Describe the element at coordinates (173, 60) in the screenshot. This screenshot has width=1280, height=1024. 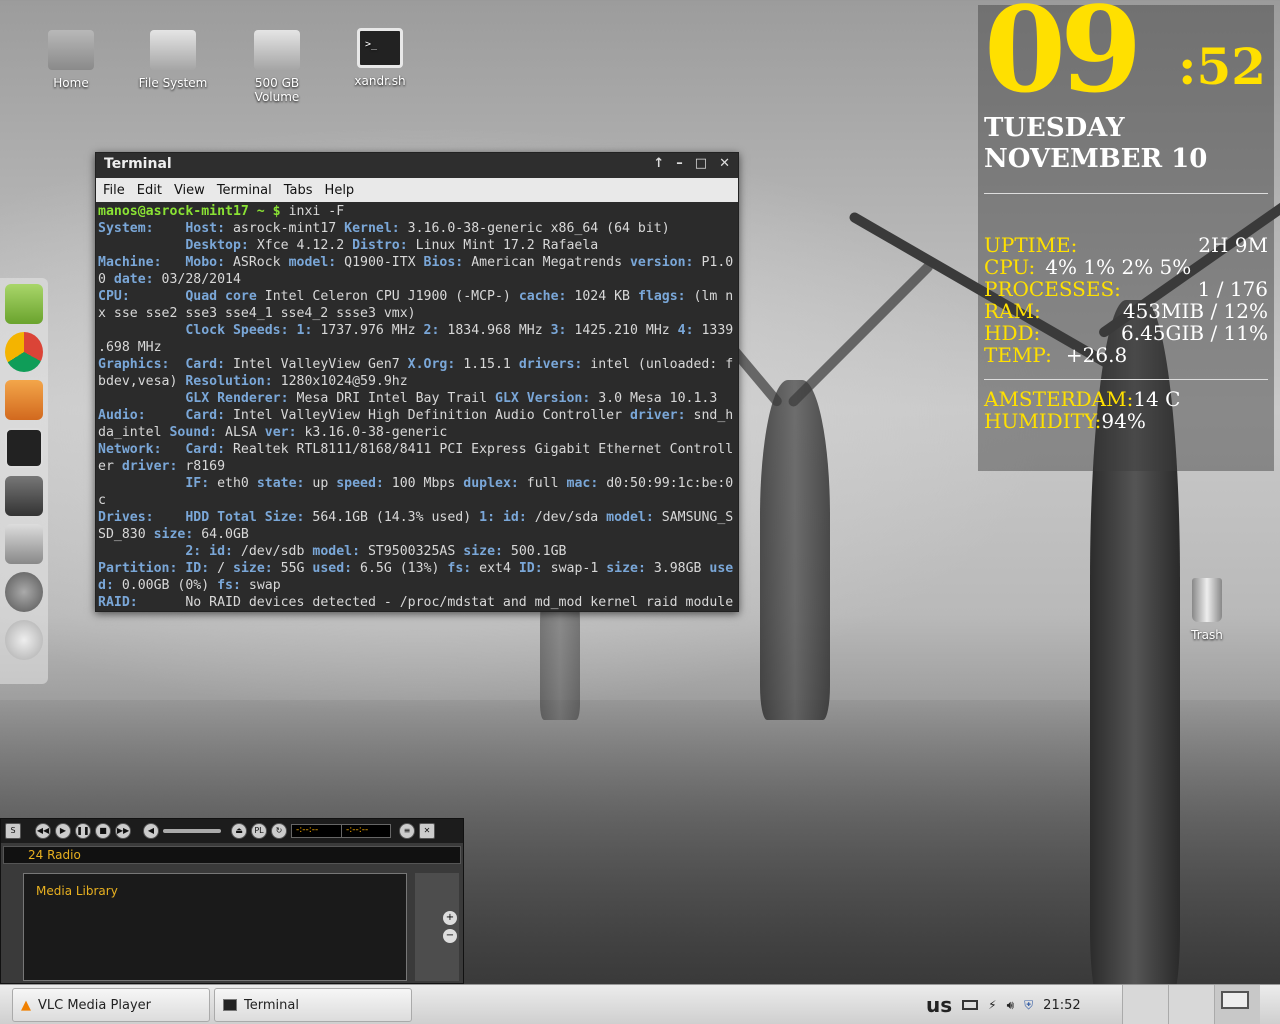
I see `desktop-icon-file-system: File System` at that location.